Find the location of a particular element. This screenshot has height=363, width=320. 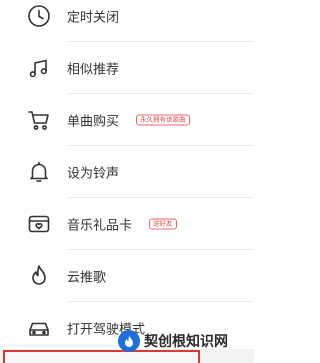

watermark: 契创根知识网 is located at coordinates (173, 341).